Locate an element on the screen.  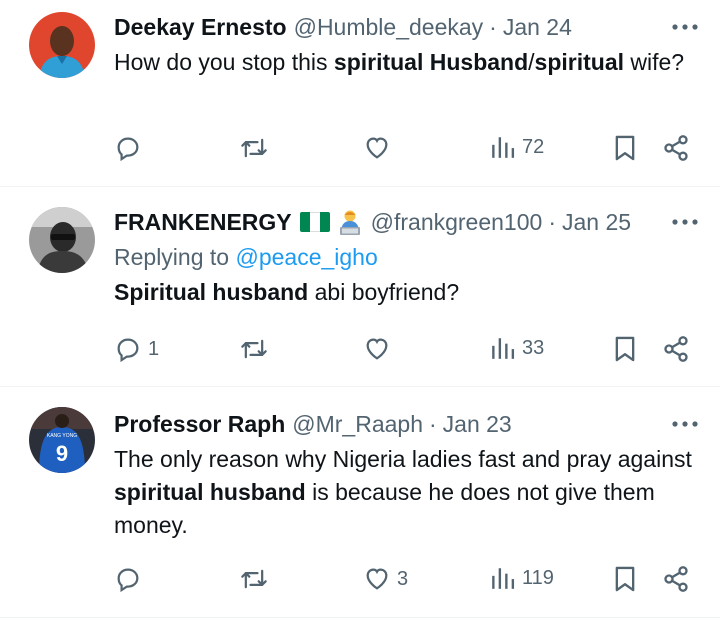
replying-label: Replying to is located at coordinates (172, 257).